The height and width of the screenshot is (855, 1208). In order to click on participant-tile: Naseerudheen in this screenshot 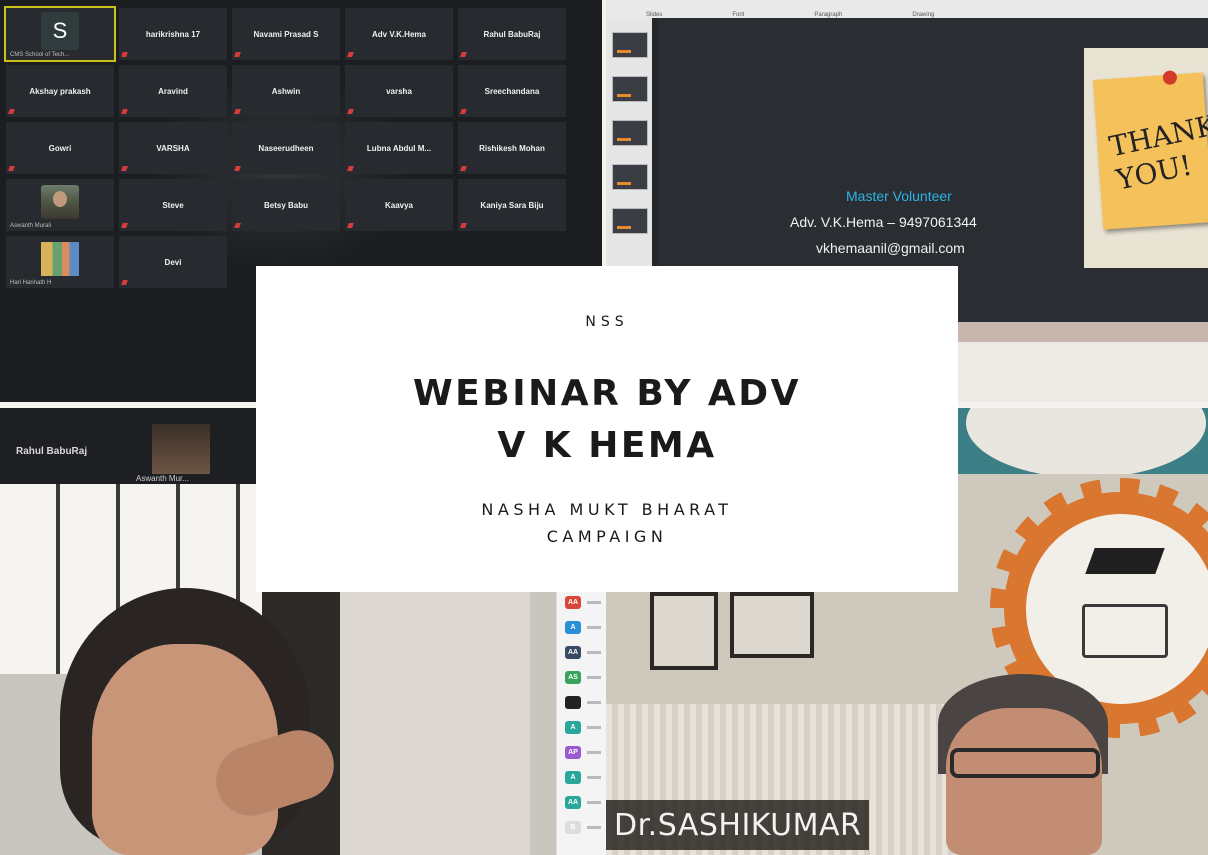, I will do `click(286, 148)`.